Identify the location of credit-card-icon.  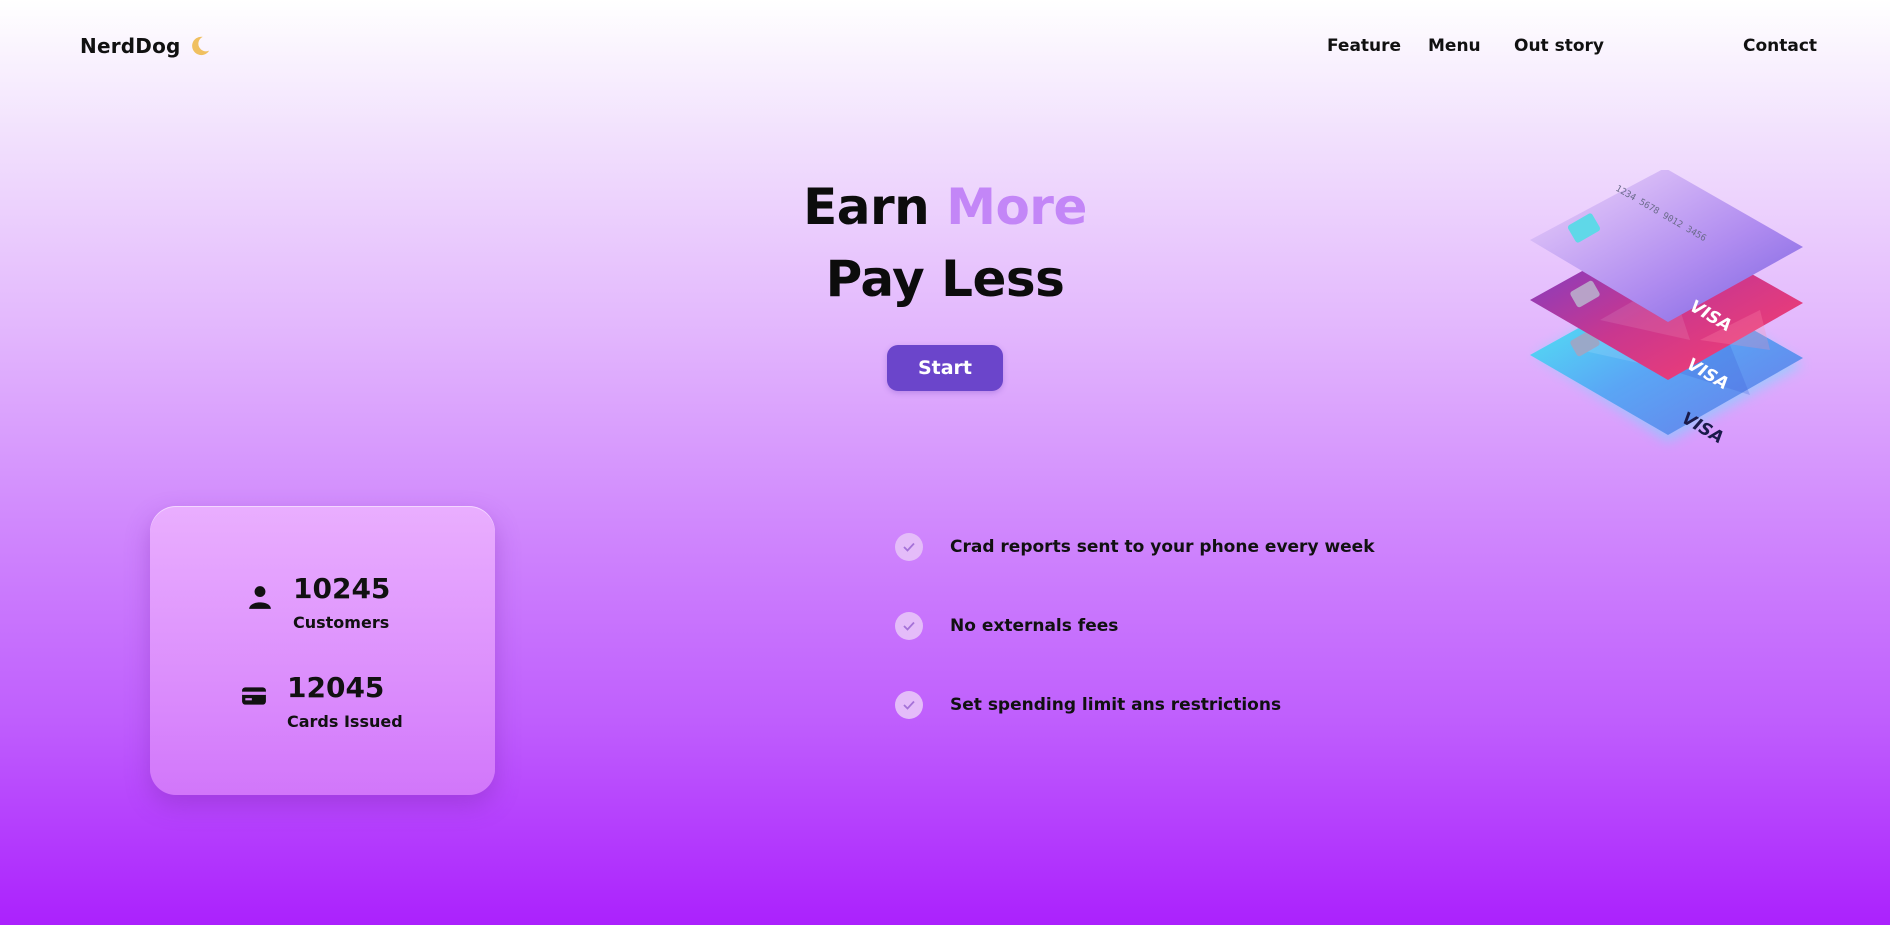
(254, 696).